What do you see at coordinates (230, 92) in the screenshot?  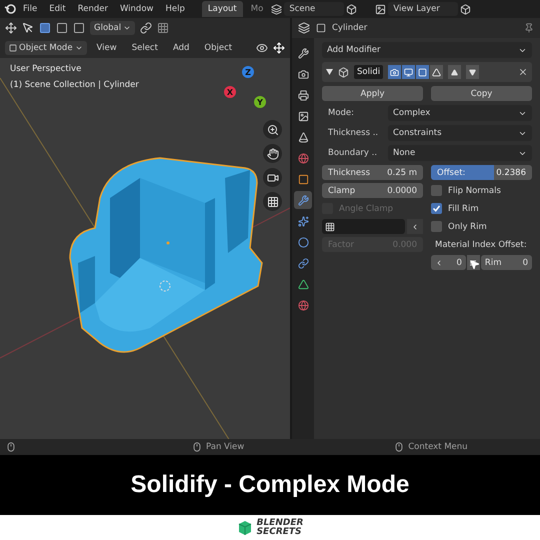 I see `axis-handle: X` at bounding box center [230, 92].